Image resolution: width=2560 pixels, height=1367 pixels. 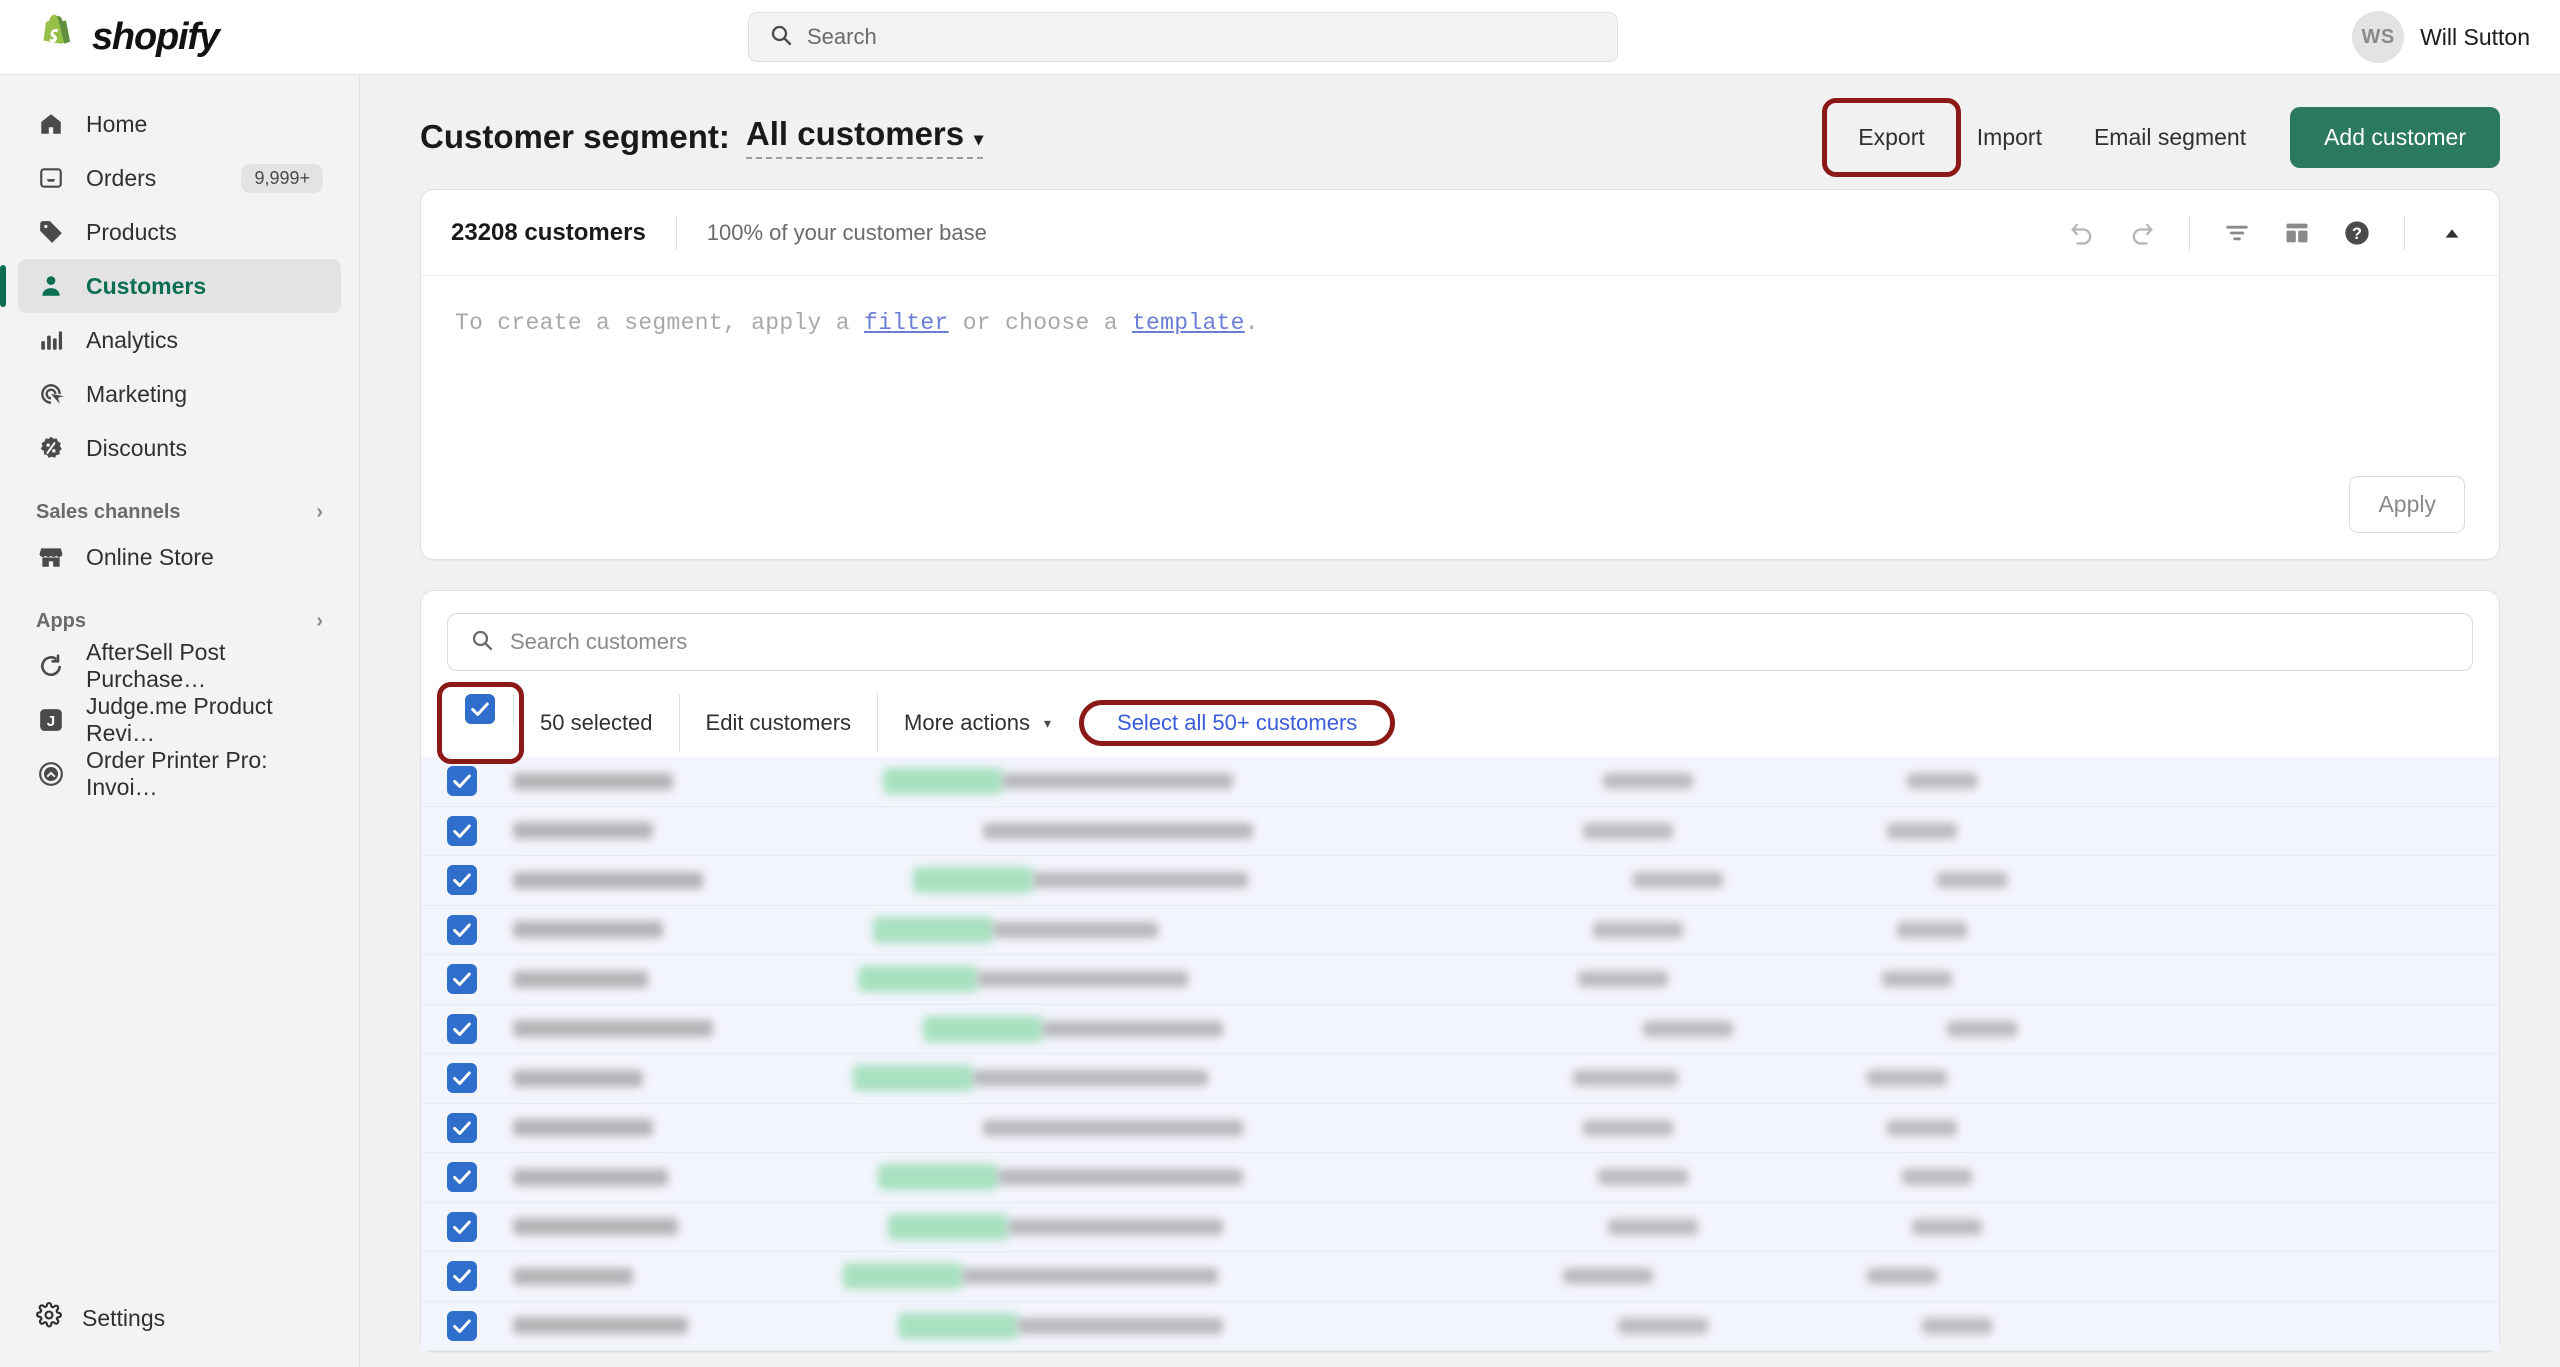 I want to click on add-customer-button: Add customer, so click(x=2395, y=137).